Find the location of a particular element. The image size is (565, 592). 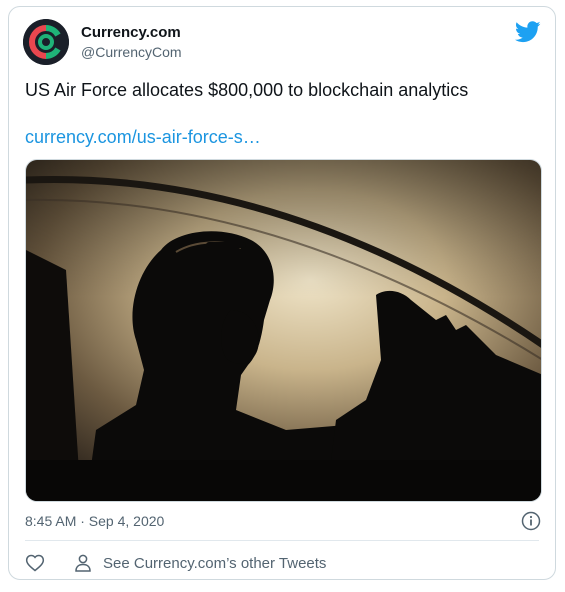

divider is located at coordinates (282, 540).